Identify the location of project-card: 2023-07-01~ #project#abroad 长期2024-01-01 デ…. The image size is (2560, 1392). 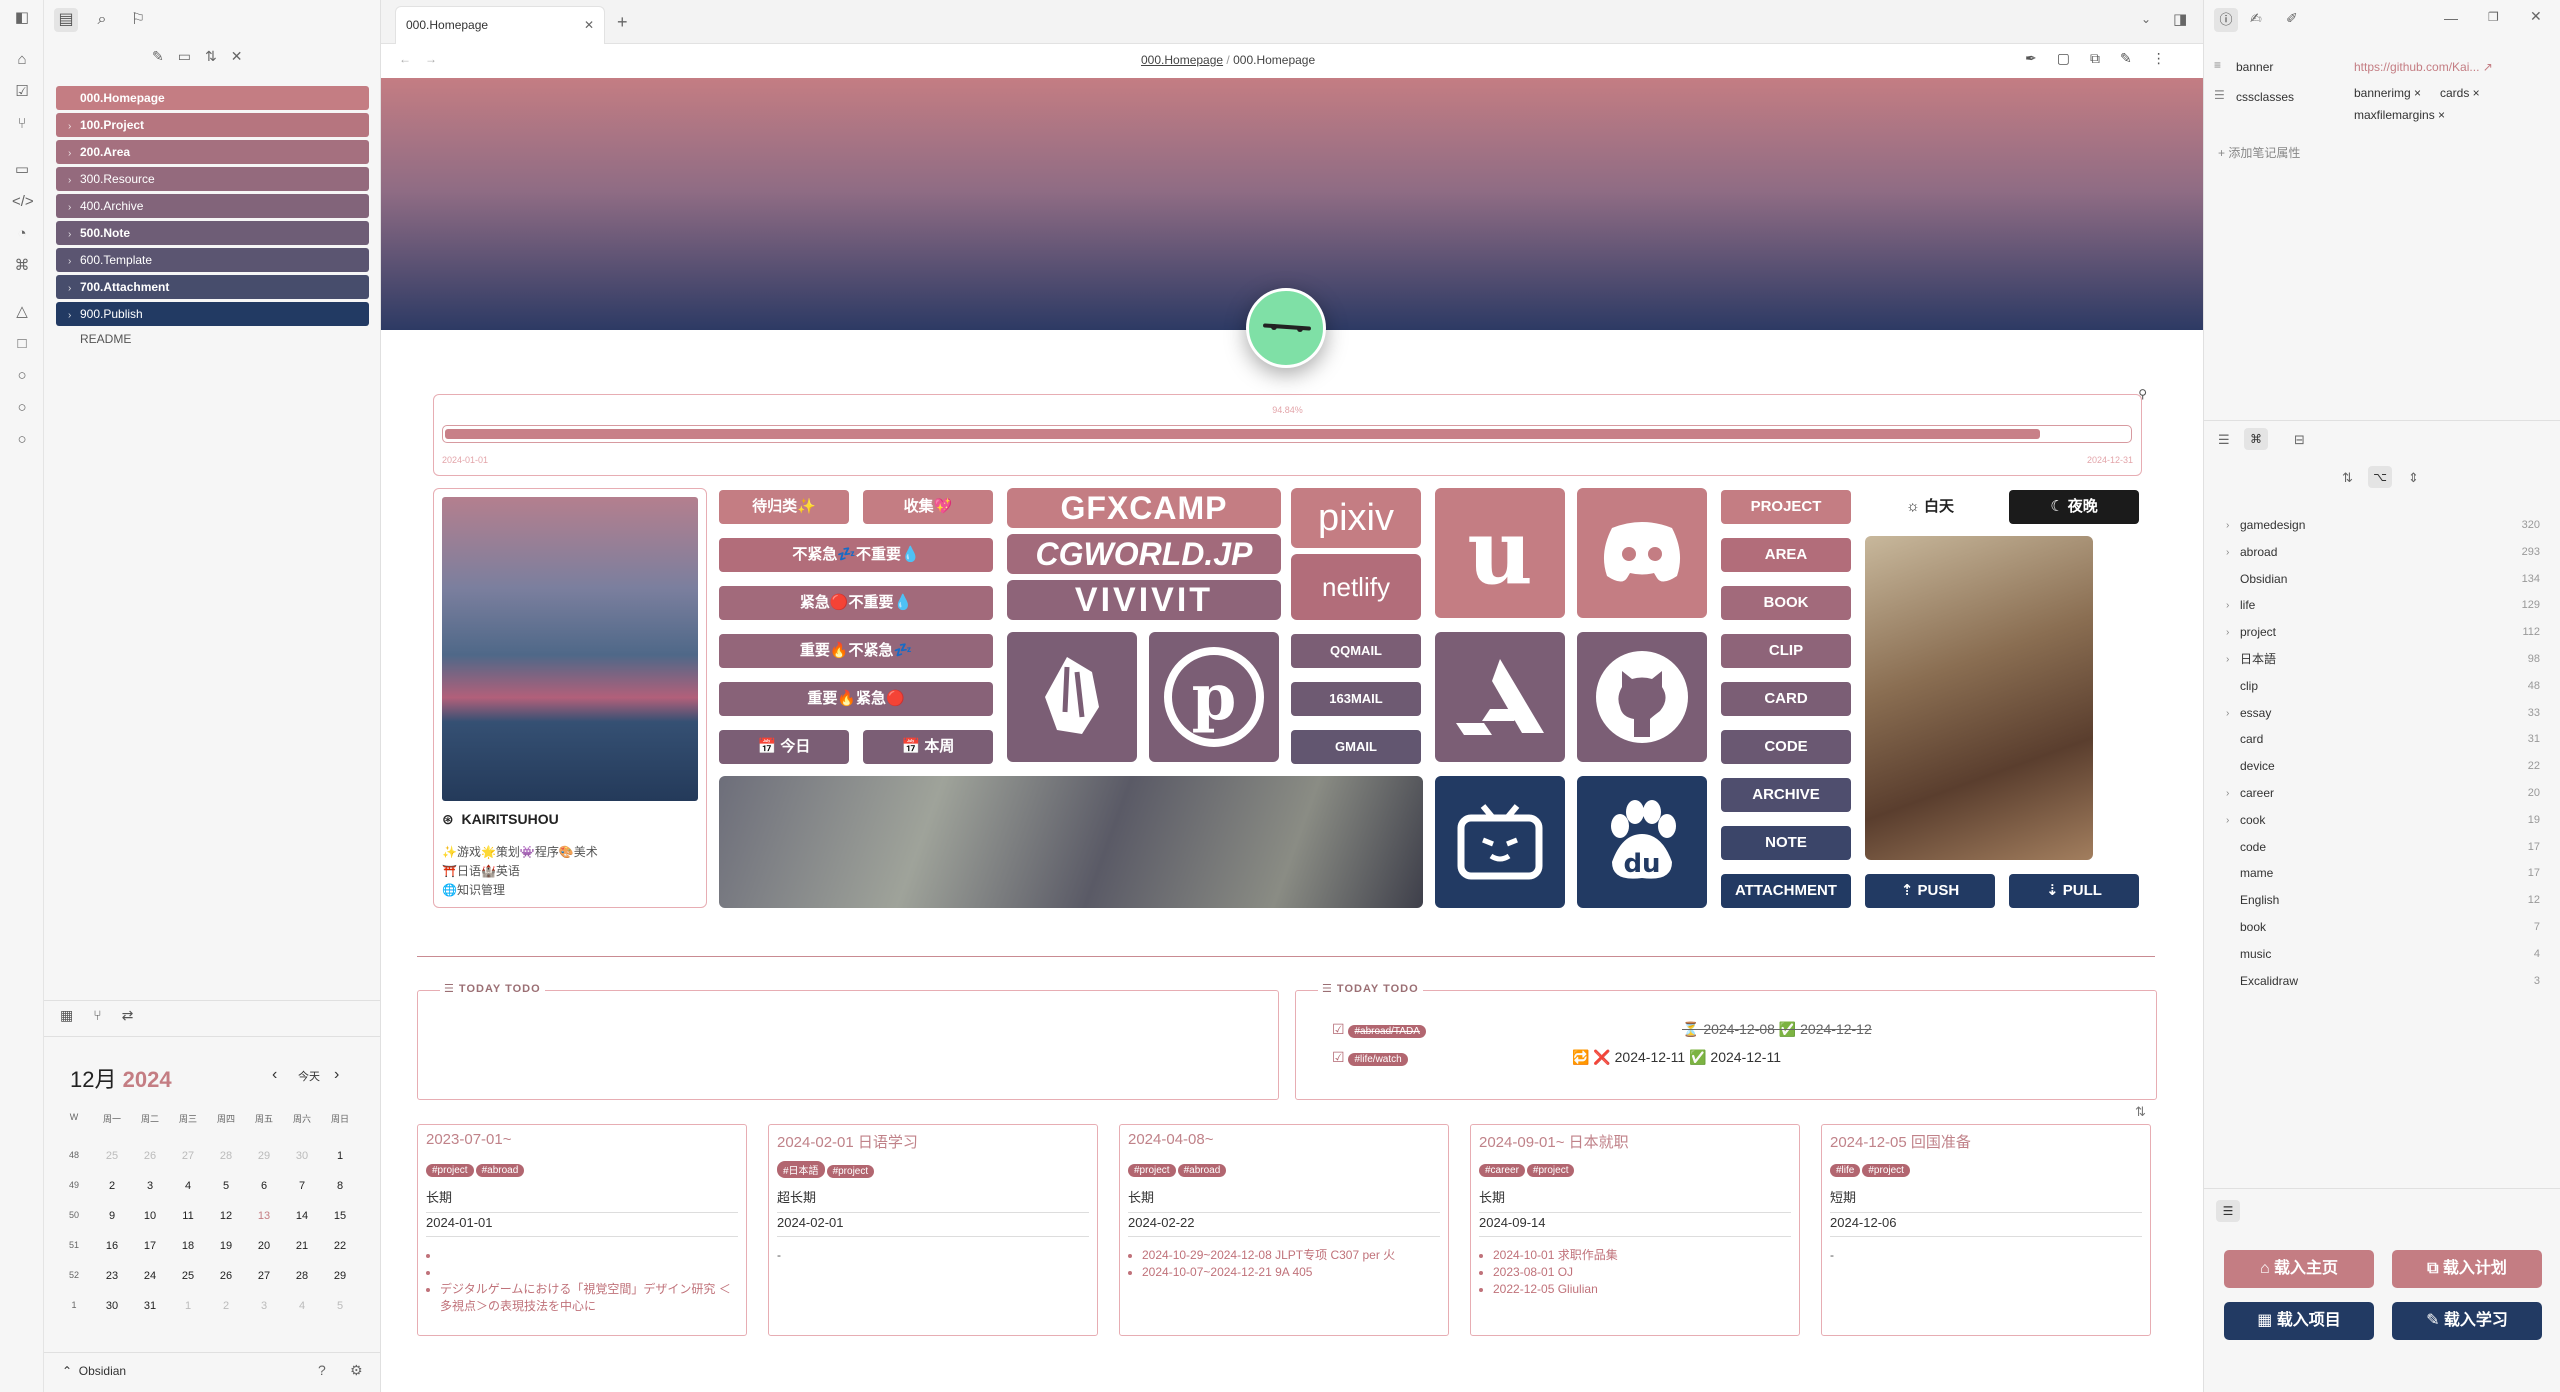
(582, 1230).